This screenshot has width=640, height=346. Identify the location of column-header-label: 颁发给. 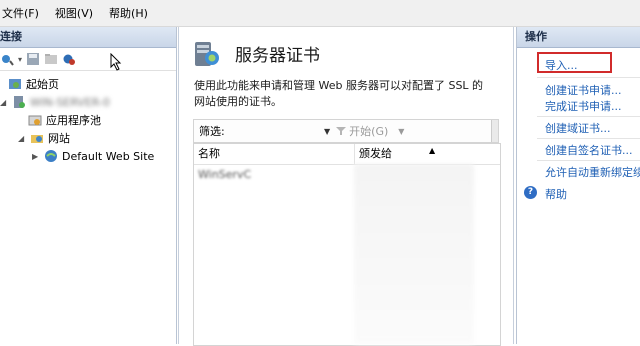
(375, 153).